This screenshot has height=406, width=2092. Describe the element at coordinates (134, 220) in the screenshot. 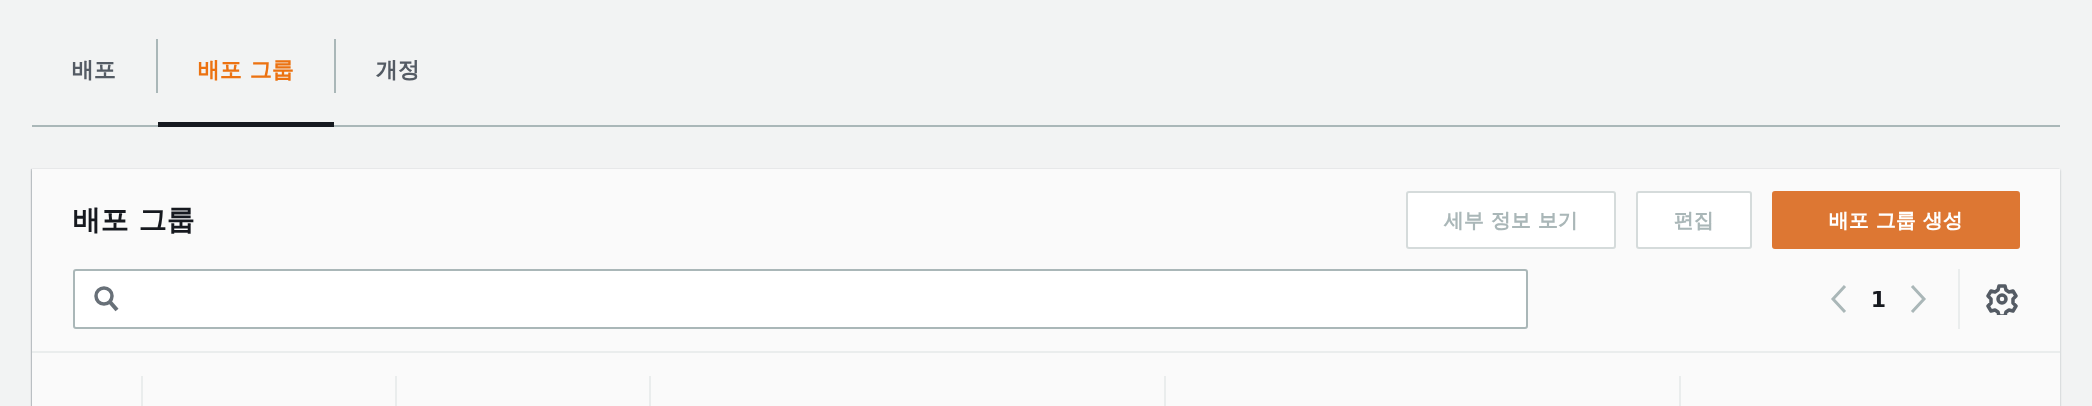

I see `panel-title: 배포 그룹` at that location.